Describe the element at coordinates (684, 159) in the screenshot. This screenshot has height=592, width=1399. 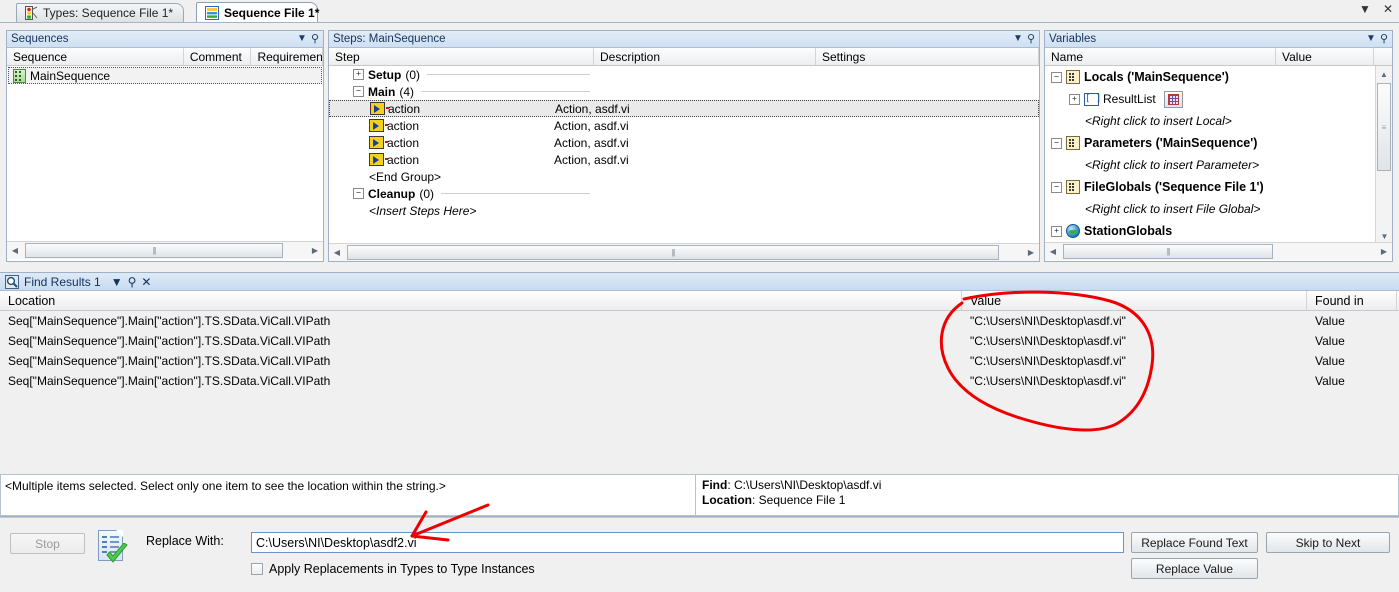
I see `step-row-action-4: action Action, asdf.vi` at that location.